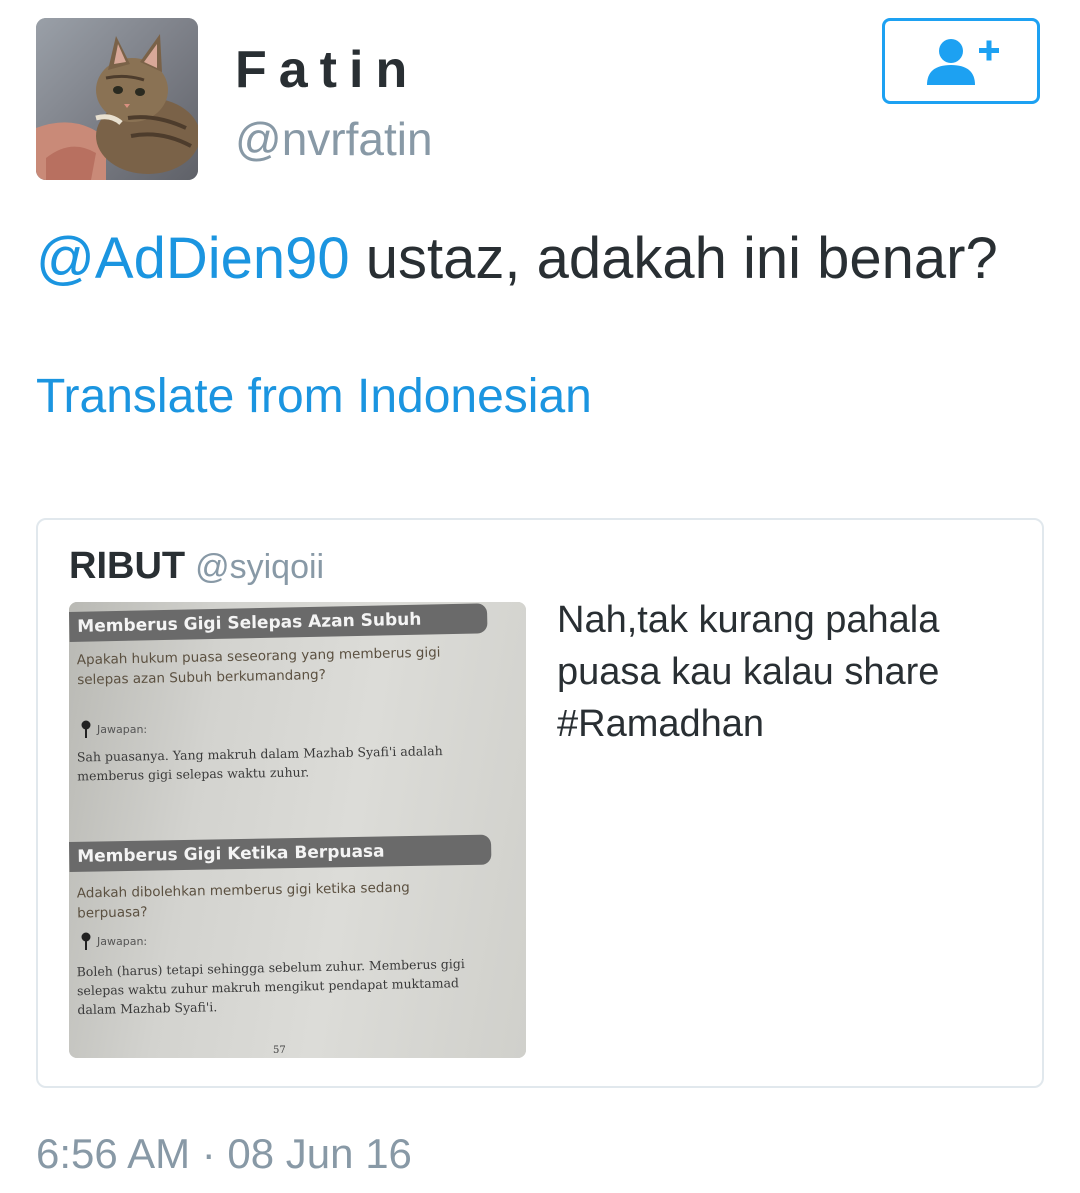  Describe the element at coordinates (224, 1154) in the screenshot. I see `tweet-timestamp: 6:56 AM · 08 Jun 16` at that location.